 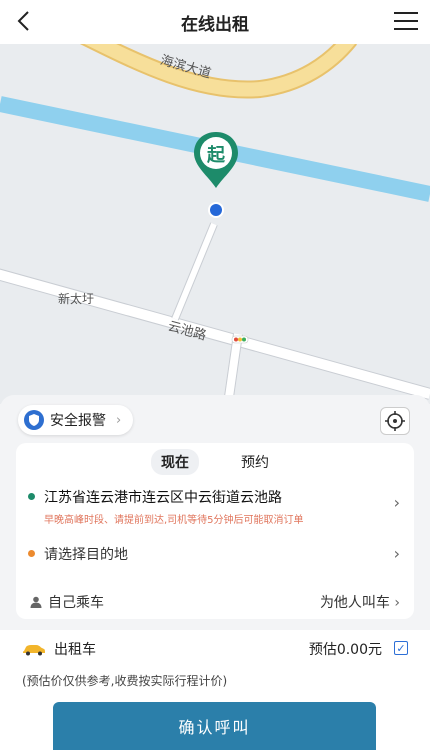 I want to click on menu-icon, so click(x=406, y=21).